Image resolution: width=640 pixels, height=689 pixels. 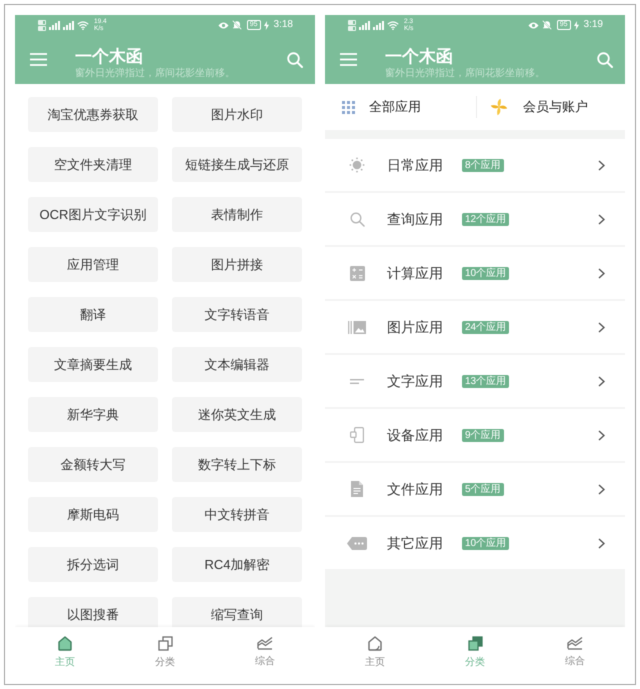 I want to click on tool-button: 表情制作, so click(x=237, y=214).